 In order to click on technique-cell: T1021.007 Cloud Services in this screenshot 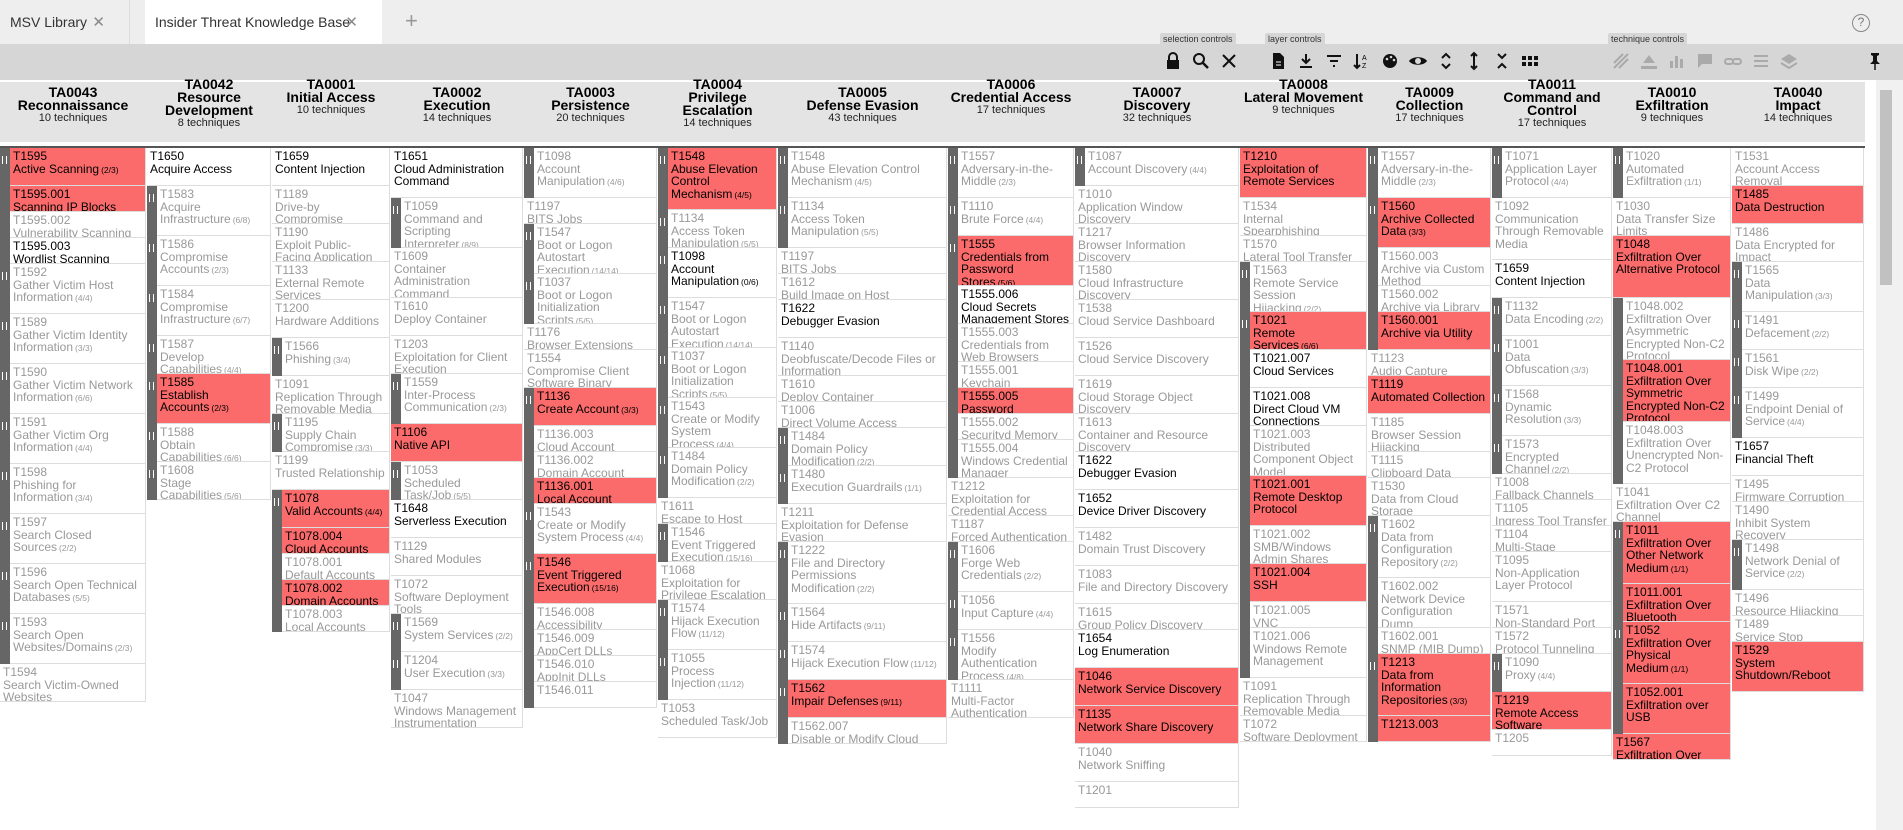, I will do `click(1308, 369)`.